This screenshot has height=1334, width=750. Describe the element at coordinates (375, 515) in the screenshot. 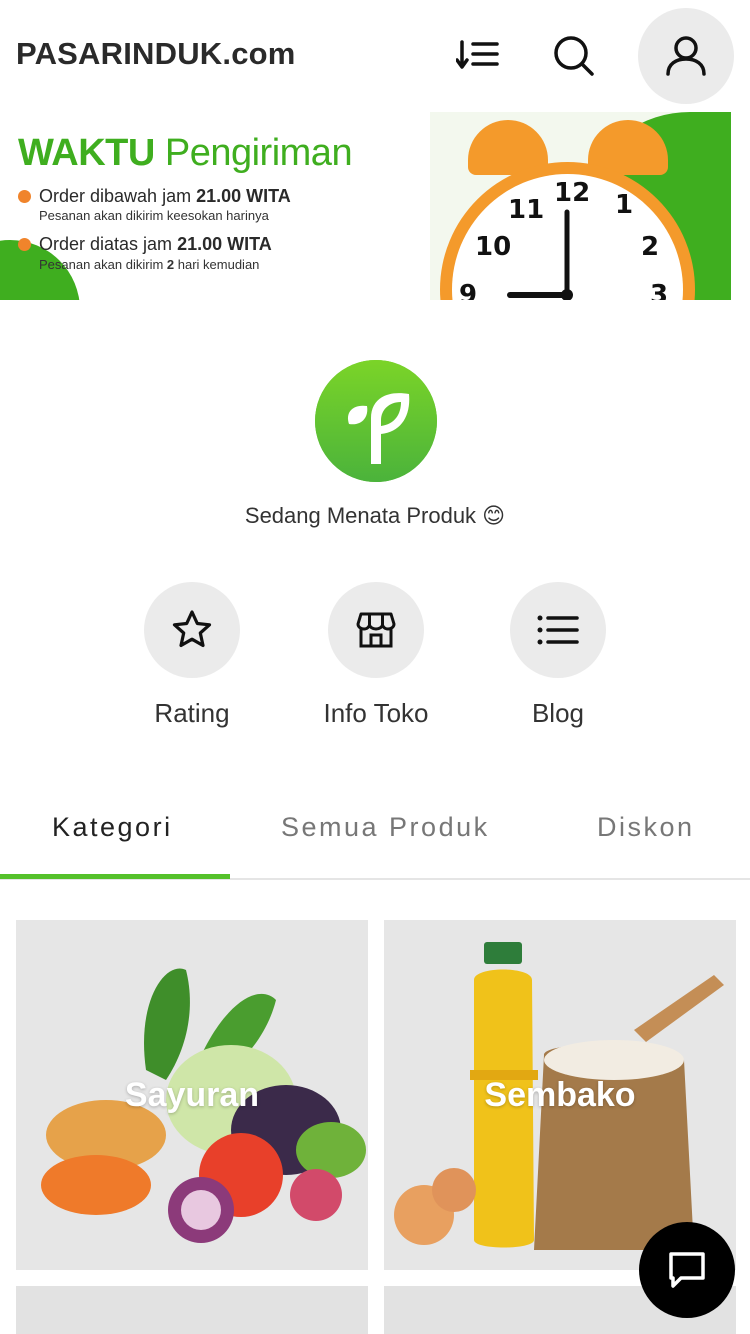

I see `store-tagline: Sedang Menata Produk 😊` at that location.